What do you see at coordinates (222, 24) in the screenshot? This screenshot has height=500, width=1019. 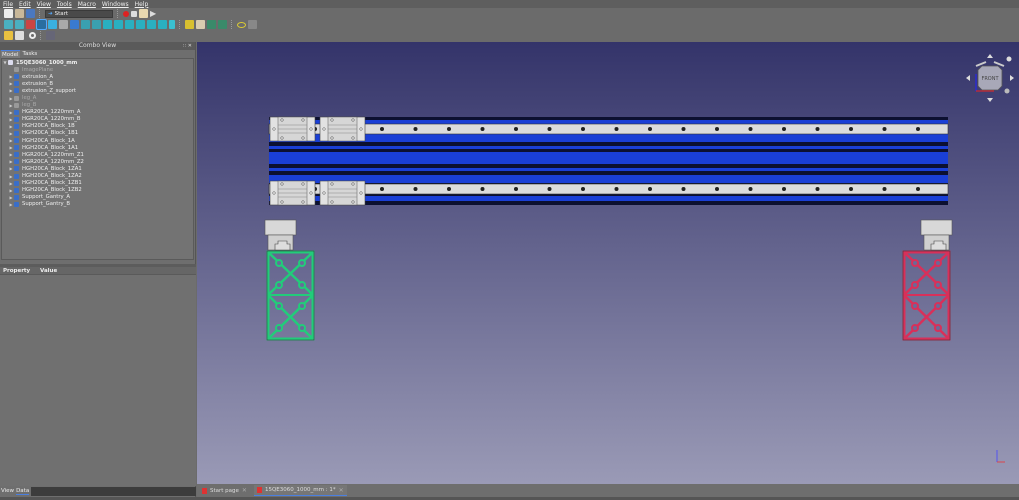 I see `link-actions-icon` at bounding box center [222, 24].